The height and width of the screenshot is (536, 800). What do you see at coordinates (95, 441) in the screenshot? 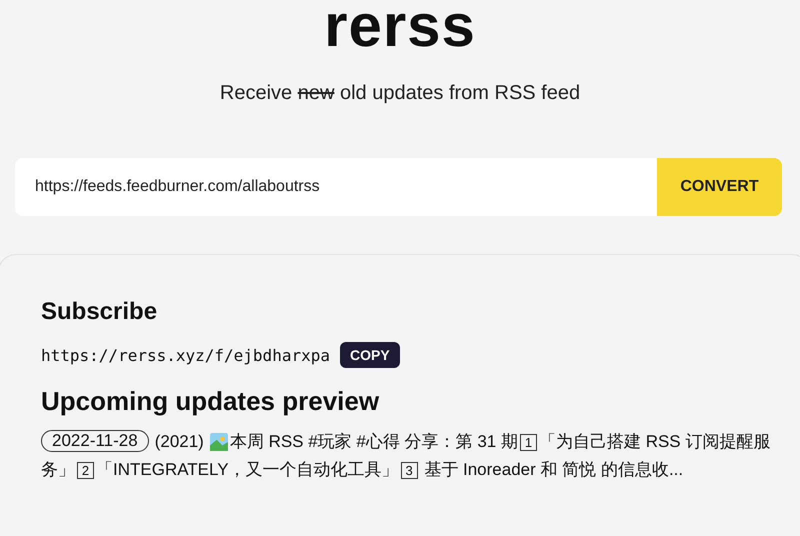
I see `date-badge: 2022-11-28` at bounding box center [95, 441].